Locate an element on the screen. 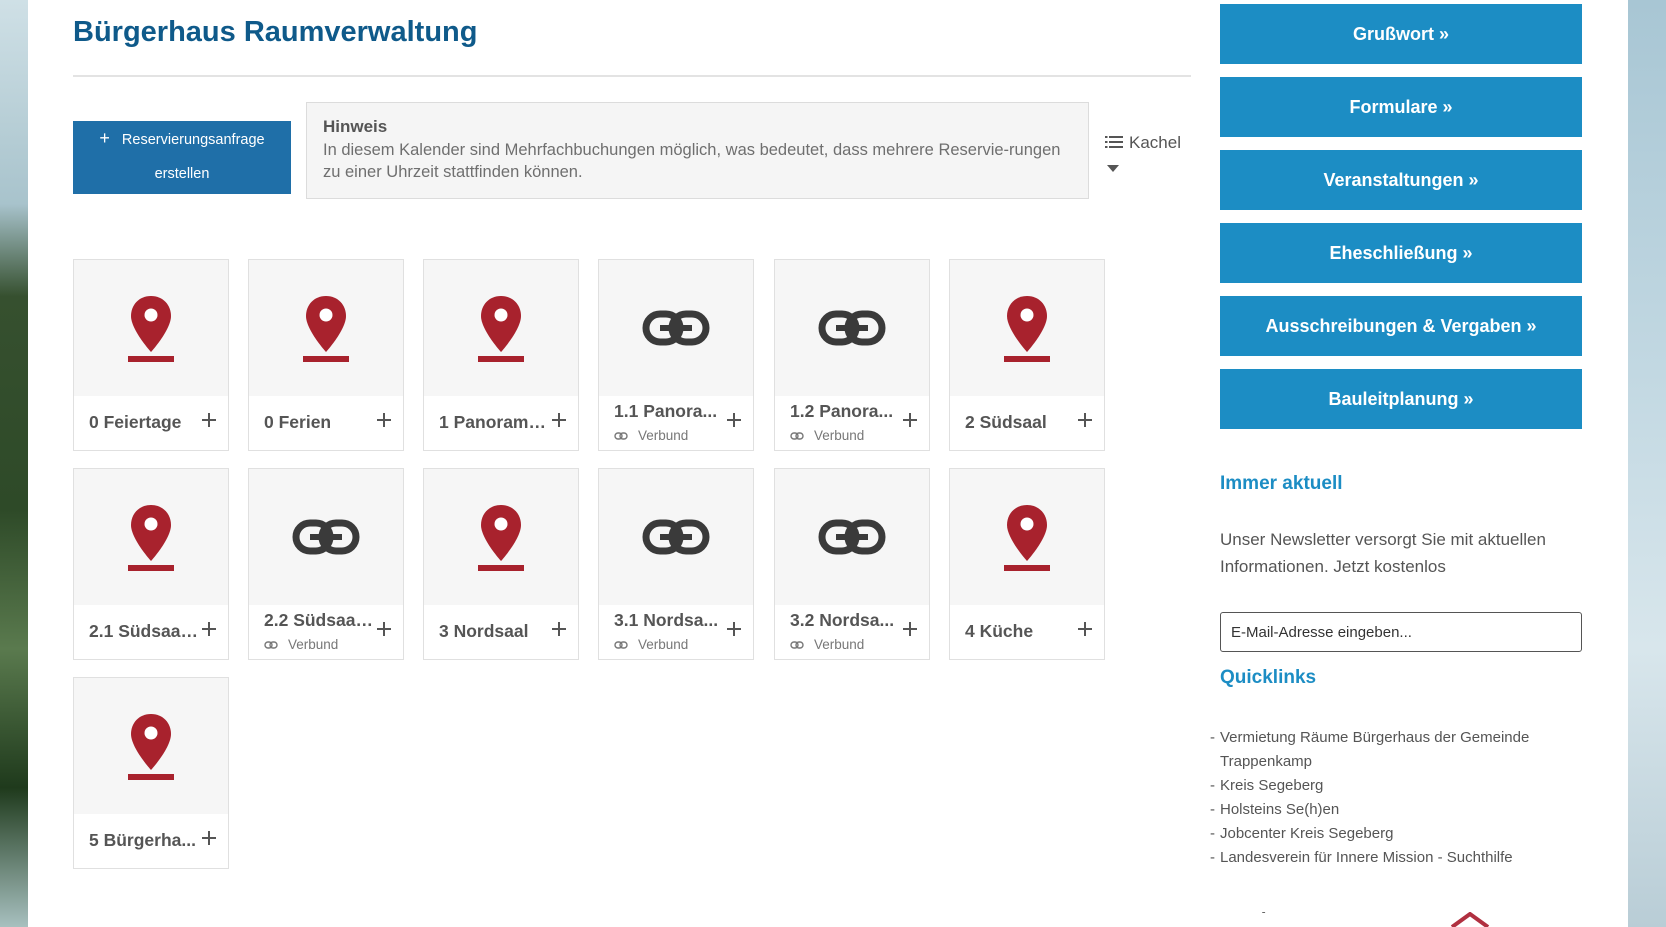 This screenshot has height=927, width=1666. room-name: 3 Nordsaal is located at coordinates (484, 631).